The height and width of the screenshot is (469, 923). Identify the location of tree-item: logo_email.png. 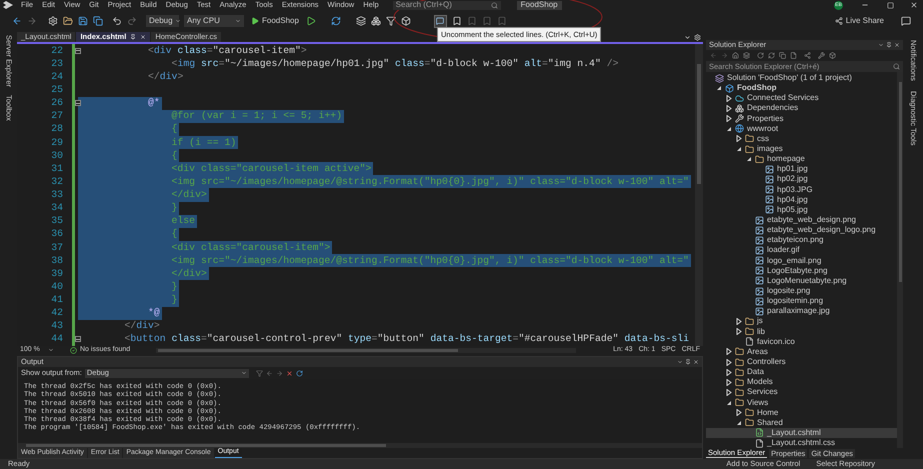
(801, 261).